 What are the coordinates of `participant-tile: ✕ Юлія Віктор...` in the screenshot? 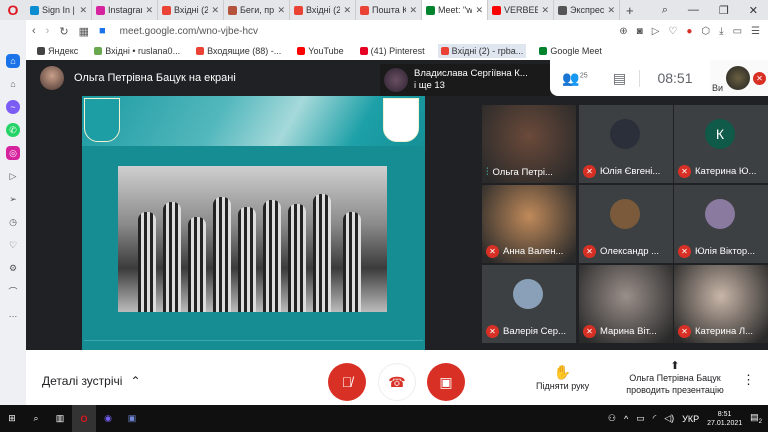 It's located at (721, 224).